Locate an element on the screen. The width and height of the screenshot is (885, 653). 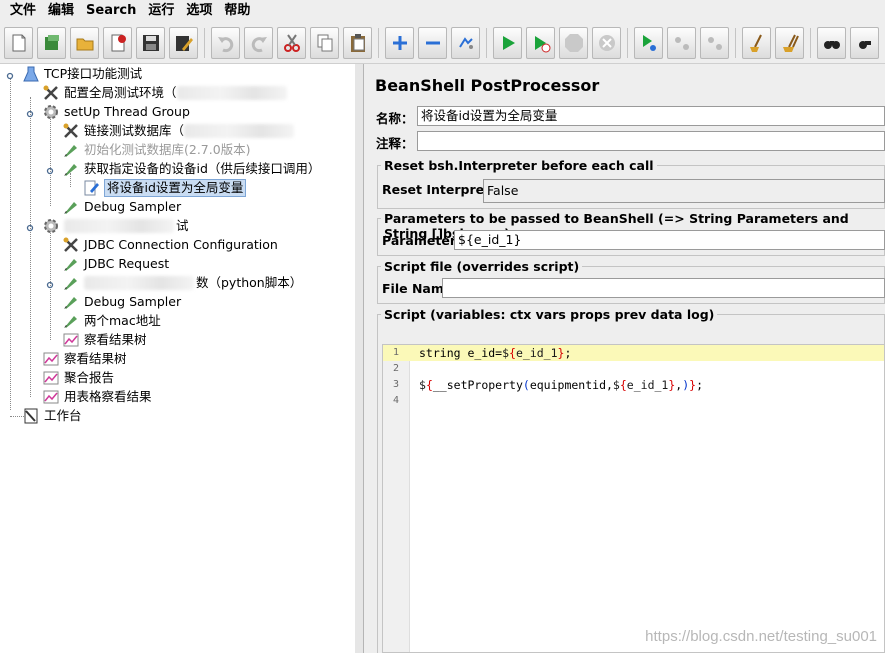
save-button is located at coordinates (150, 42).